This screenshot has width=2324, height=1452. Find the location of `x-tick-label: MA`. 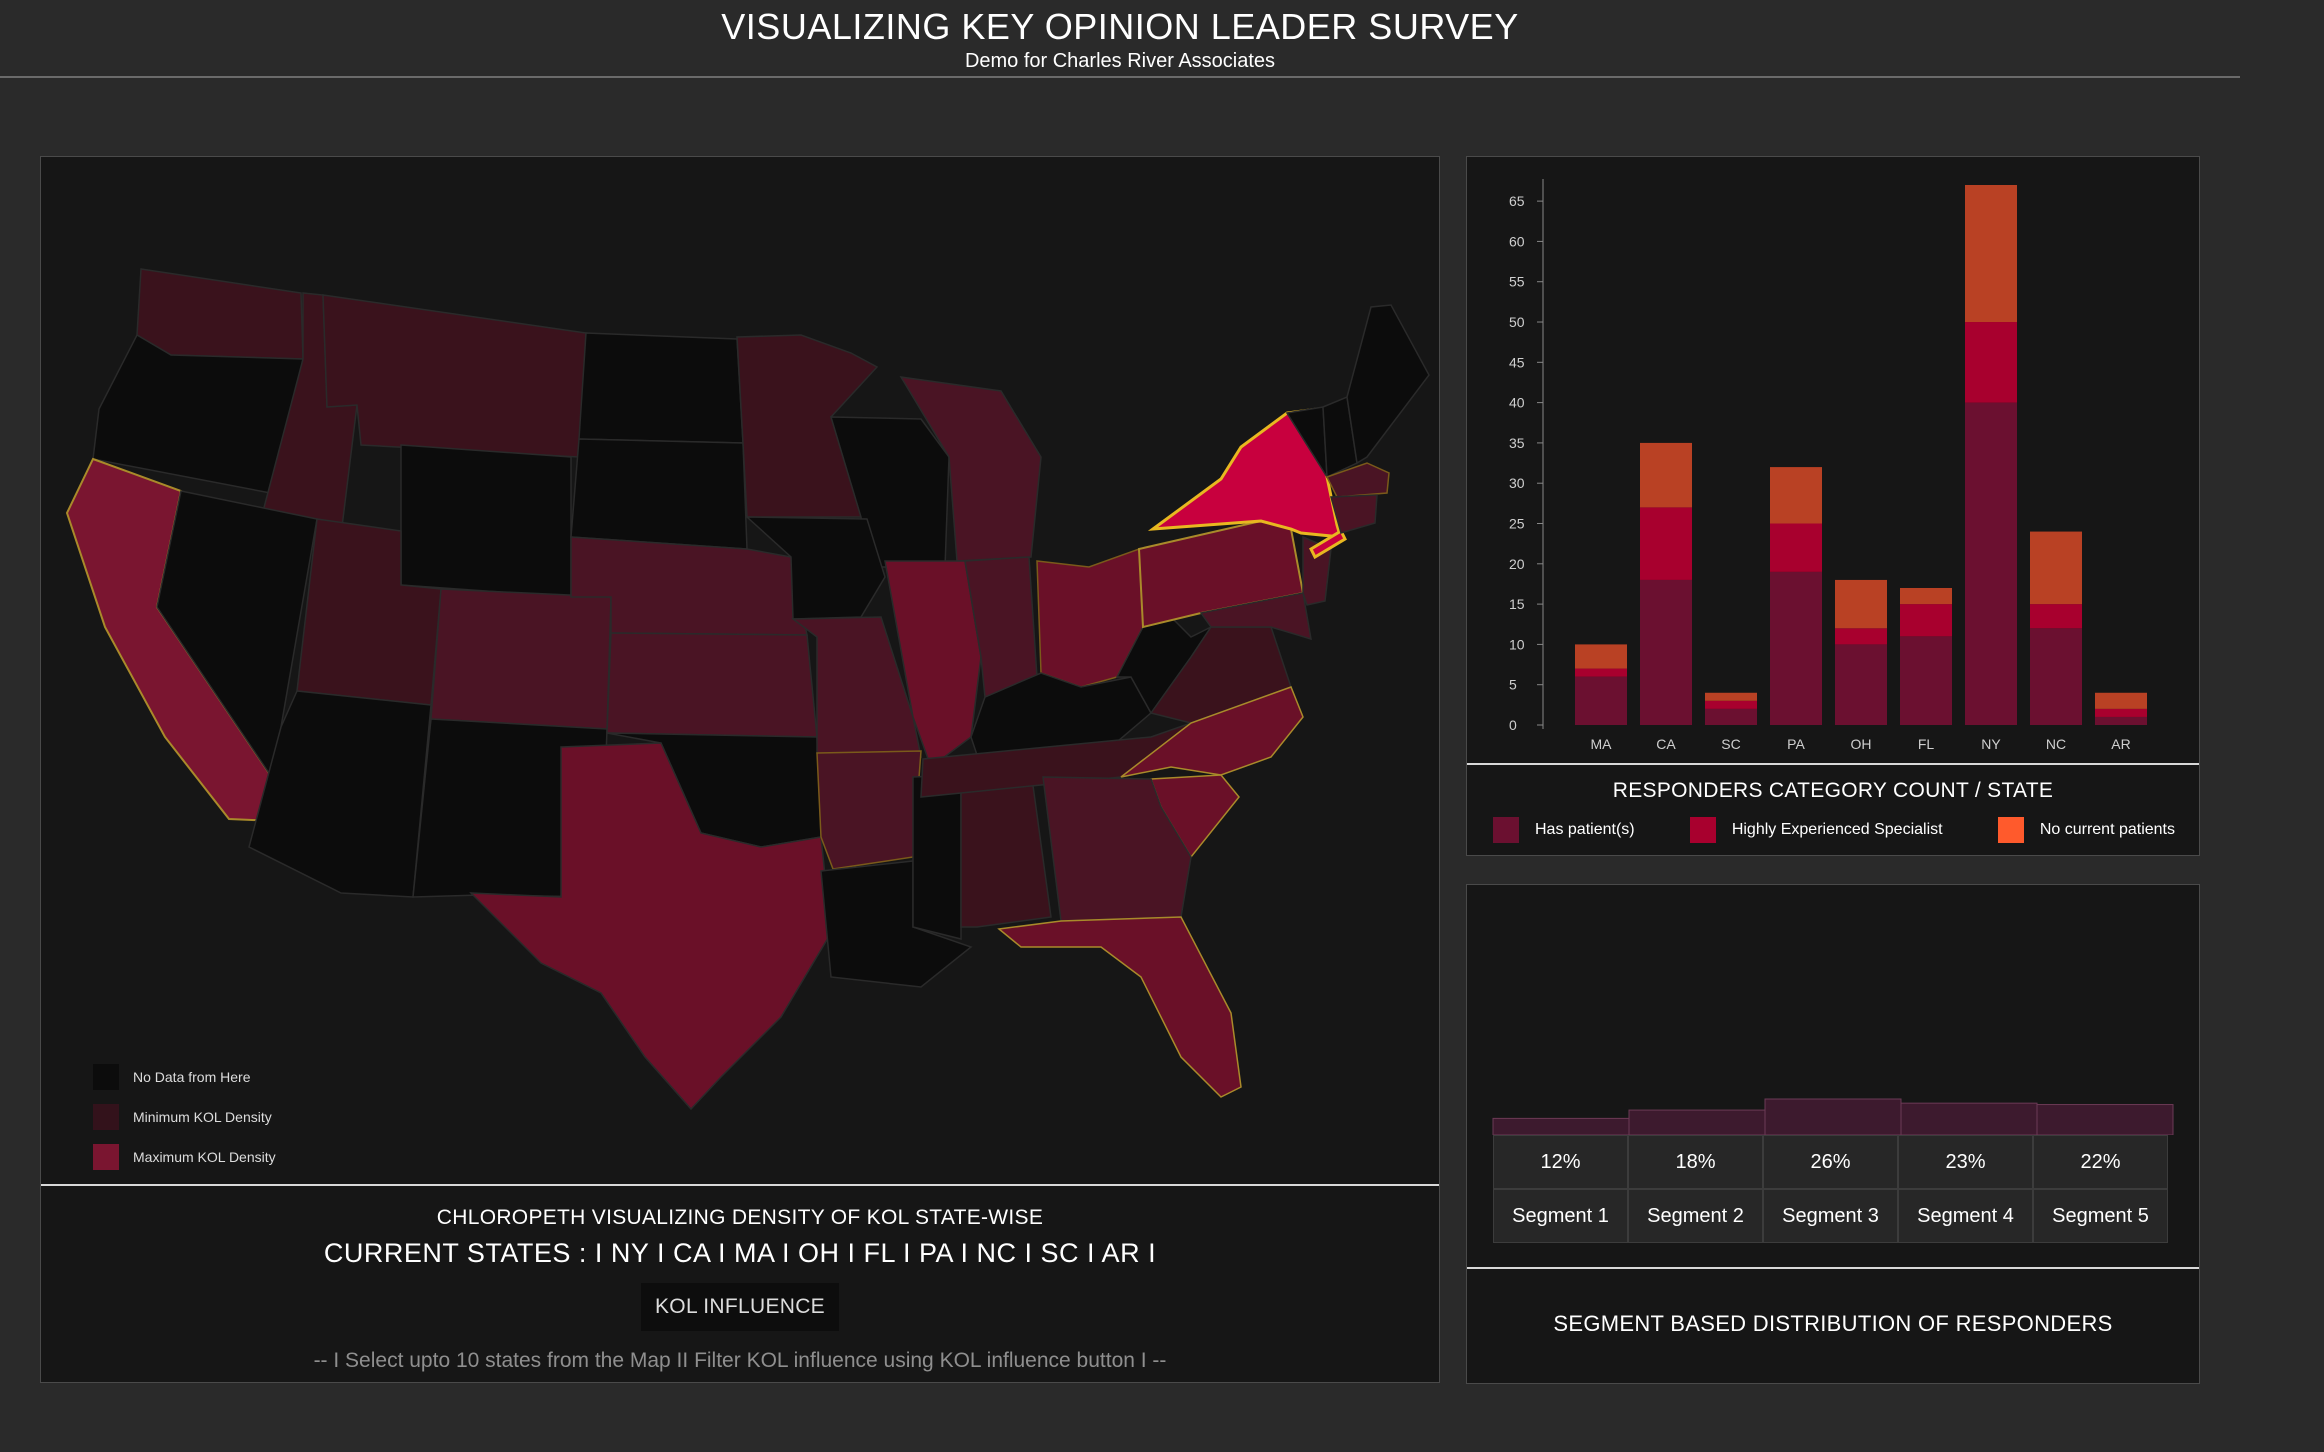

x-tick-label: MA is located at coordinates (1602, 744).